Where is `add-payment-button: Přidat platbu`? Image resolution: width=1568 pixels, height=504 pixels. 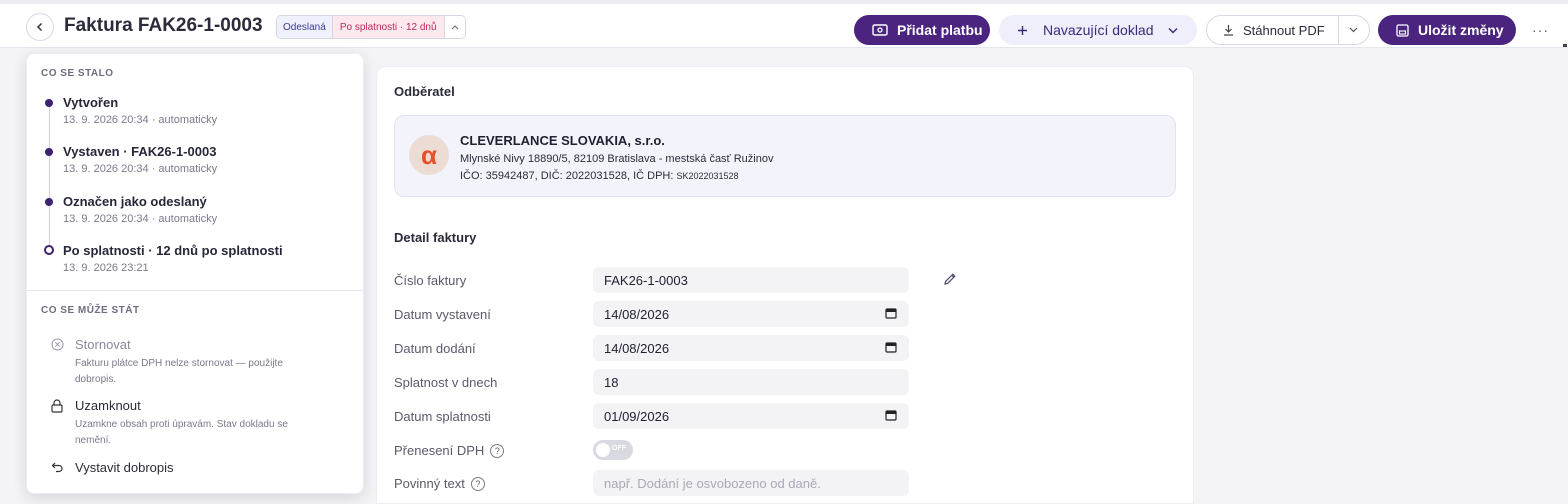 add-payment-button: Přidat platbu is located at coordinates (922, 30).